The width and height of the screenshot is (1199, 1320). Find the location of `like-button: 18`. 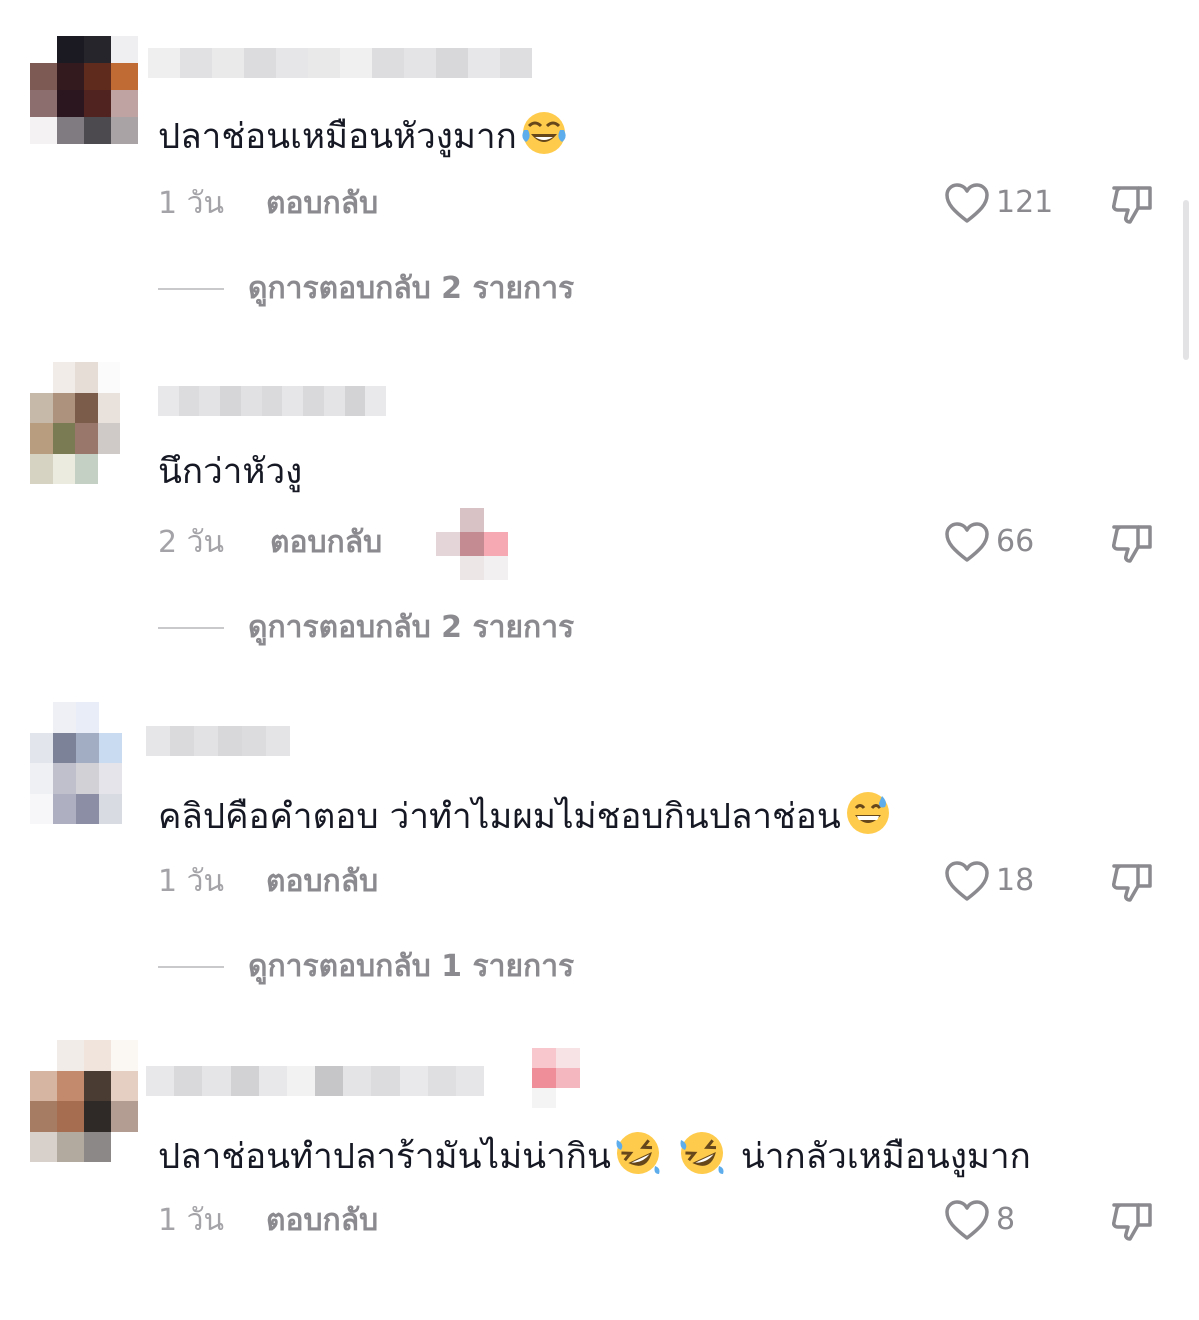

like-button: 18 is located at coordinates (989, 881).